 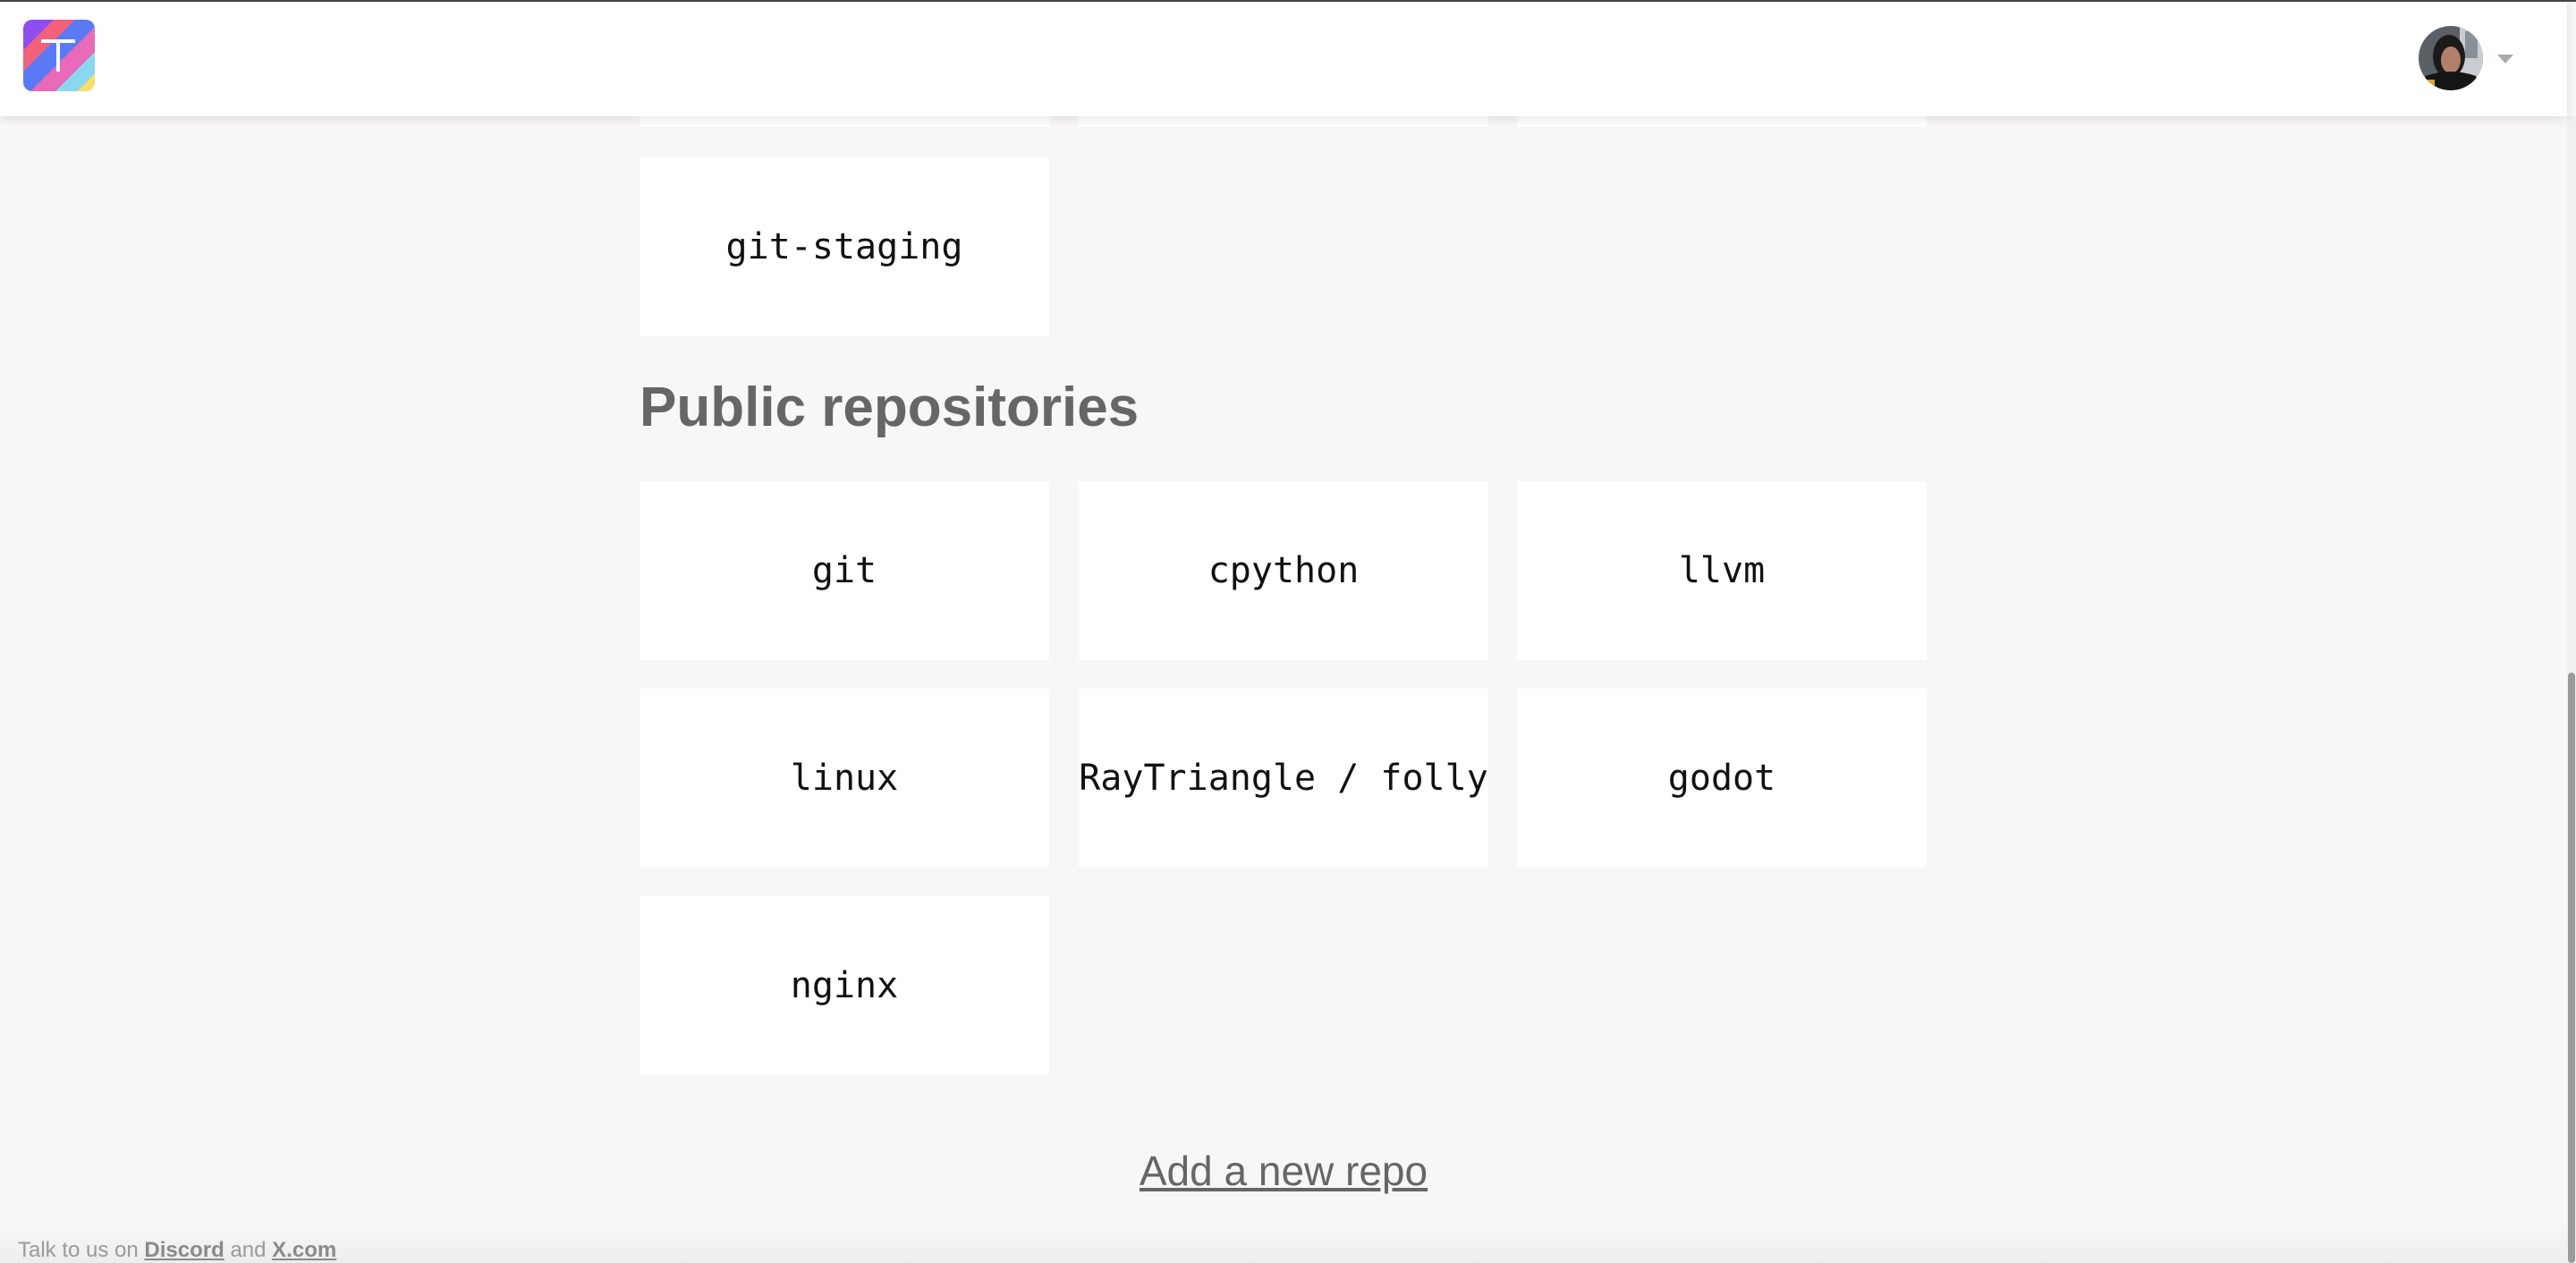 What do you see at coordinates (1283, 59) in the screenshot?
I see `top-header` at bounding box center [1283, 59].